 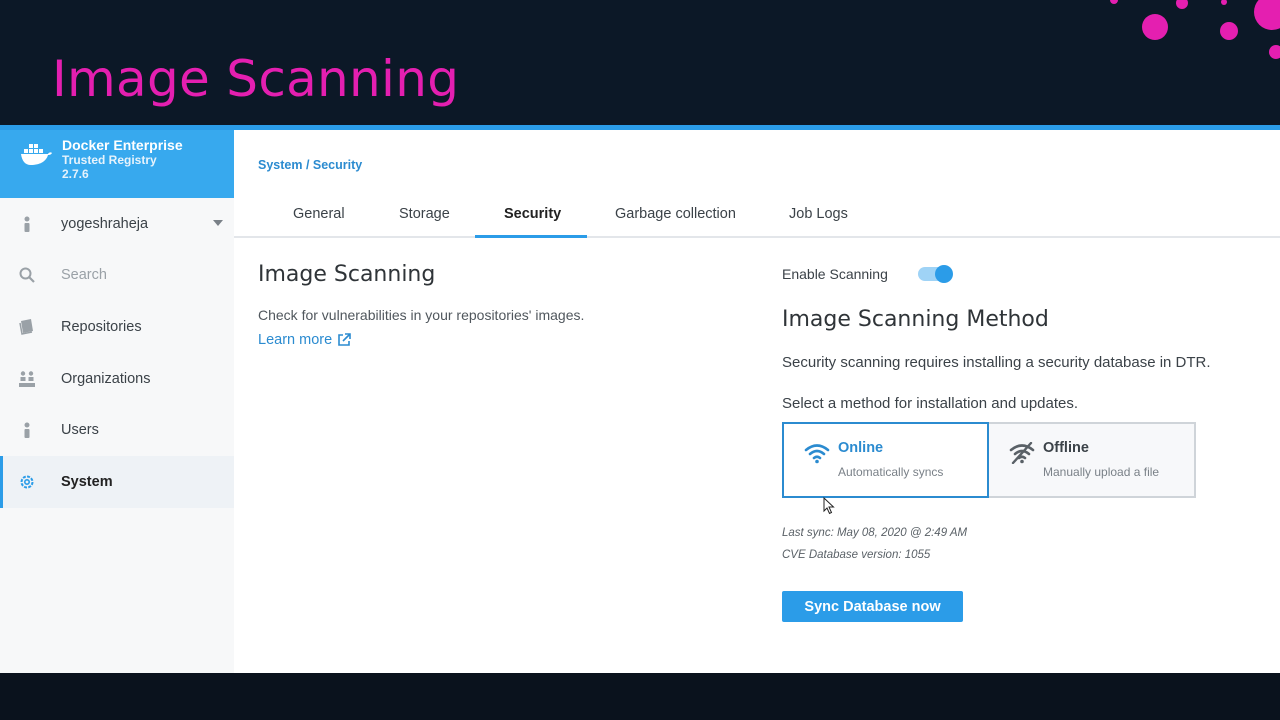 I want to click on sidebar-item-system: System, so click(x=117, y=481).